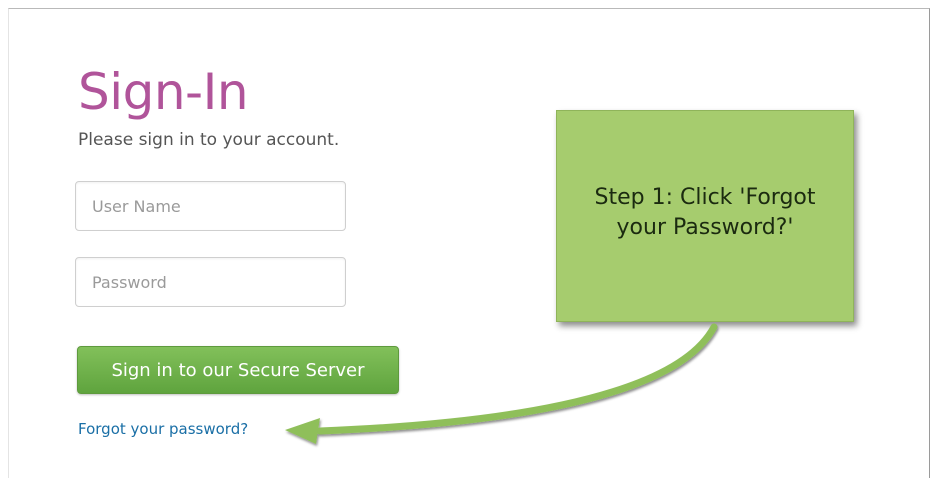 The height and width of the screenshot is (478, 932). What do you see at coordinates (163, 92) in the screenshot?
I see `page-title: Sign-In` at bounding box center [163, 92].